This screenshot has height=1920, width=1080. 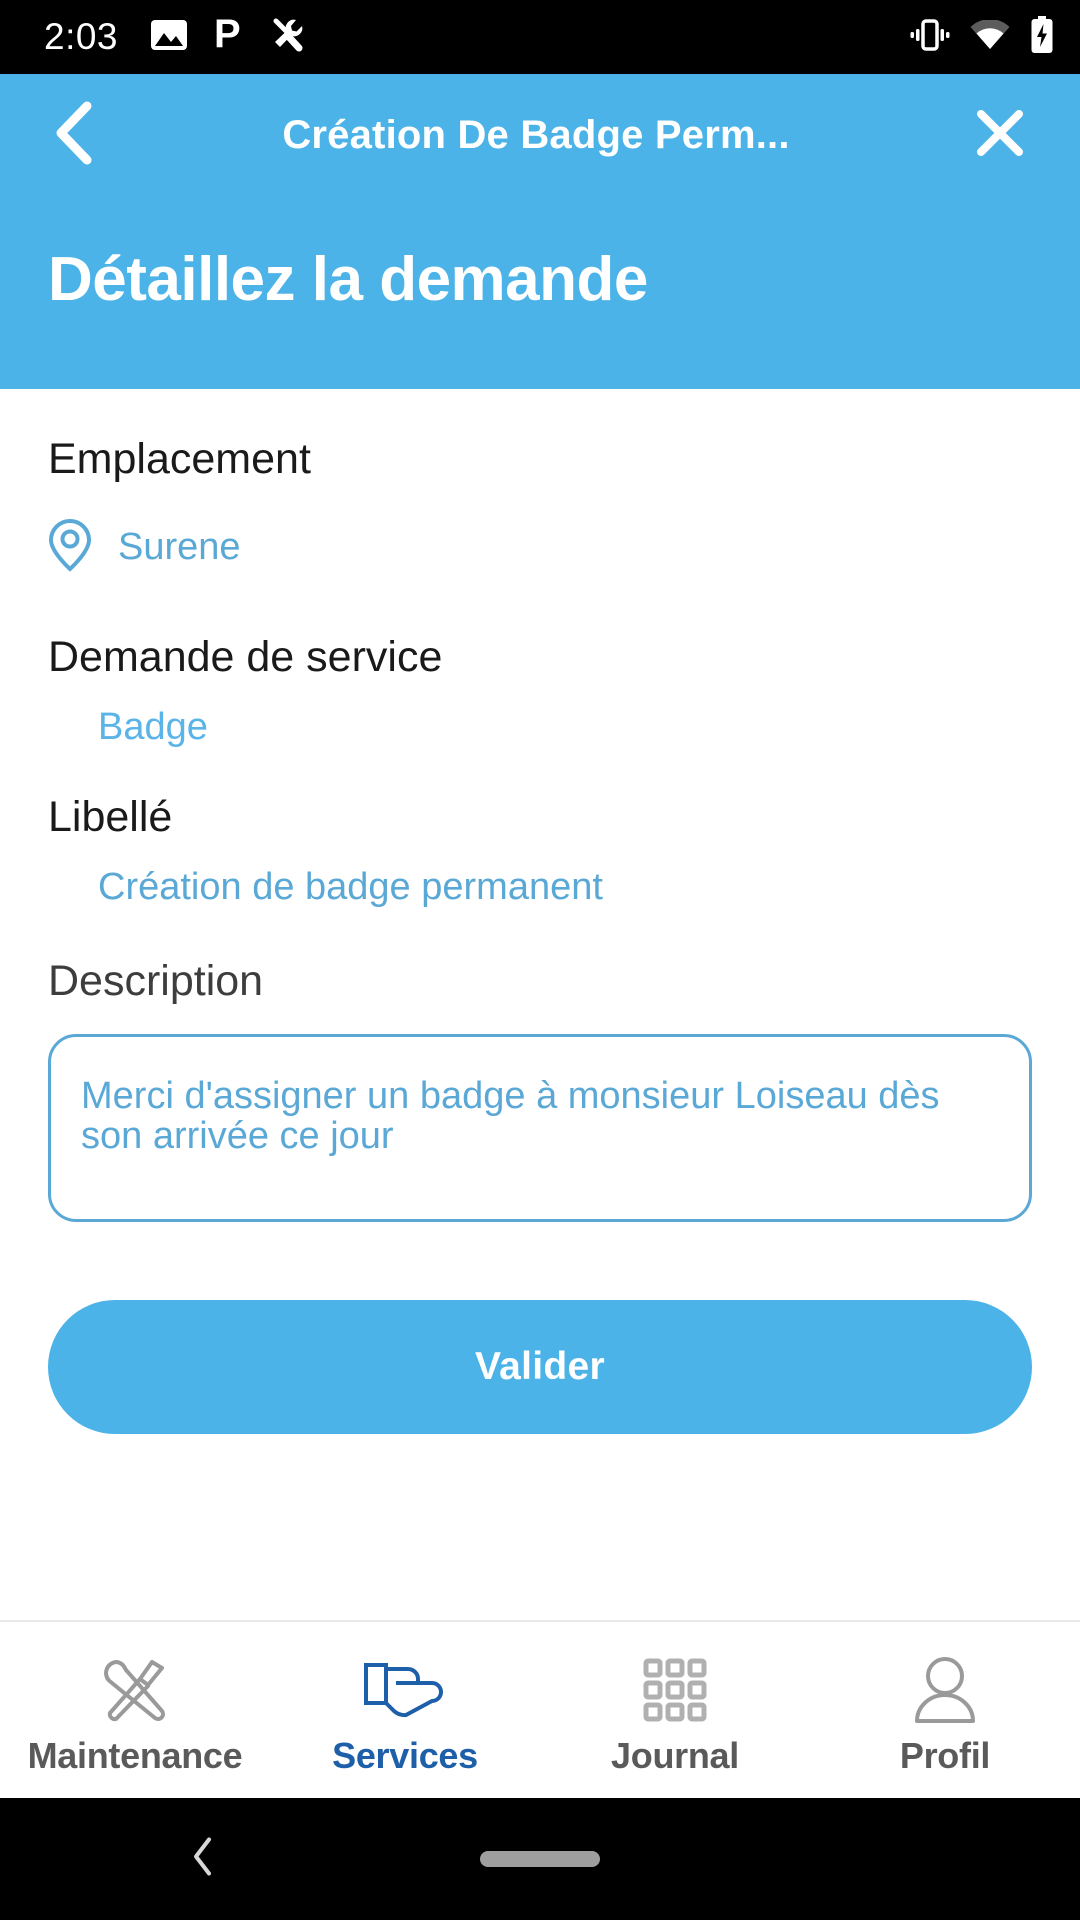 What do you see at coordinates (70, 547) in the screenshot?
I see `location-pin-icon` at bounding box center [70, 547].